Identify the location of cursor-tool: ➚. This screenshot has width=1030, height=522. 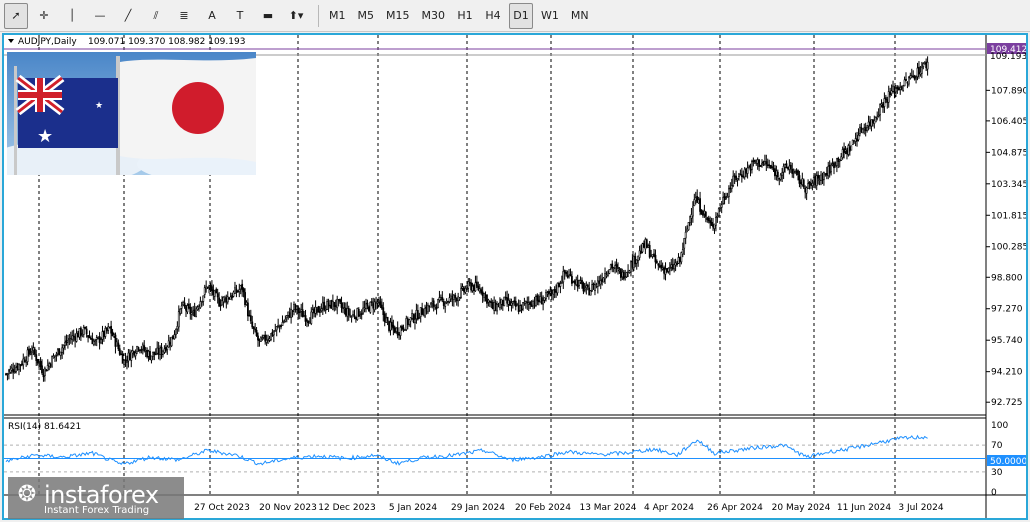
(16, 15).